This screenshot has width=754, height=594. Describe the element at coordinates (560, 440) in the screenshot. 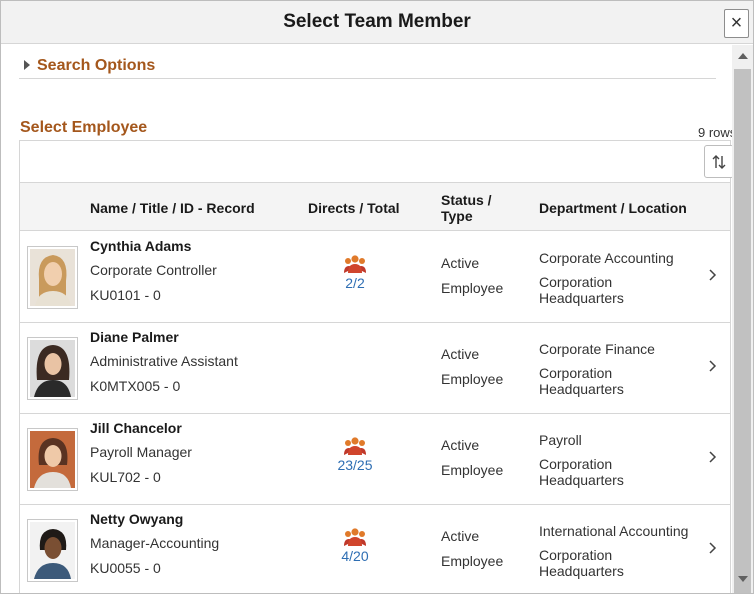

I see `employee-department: Payroll` at that location.